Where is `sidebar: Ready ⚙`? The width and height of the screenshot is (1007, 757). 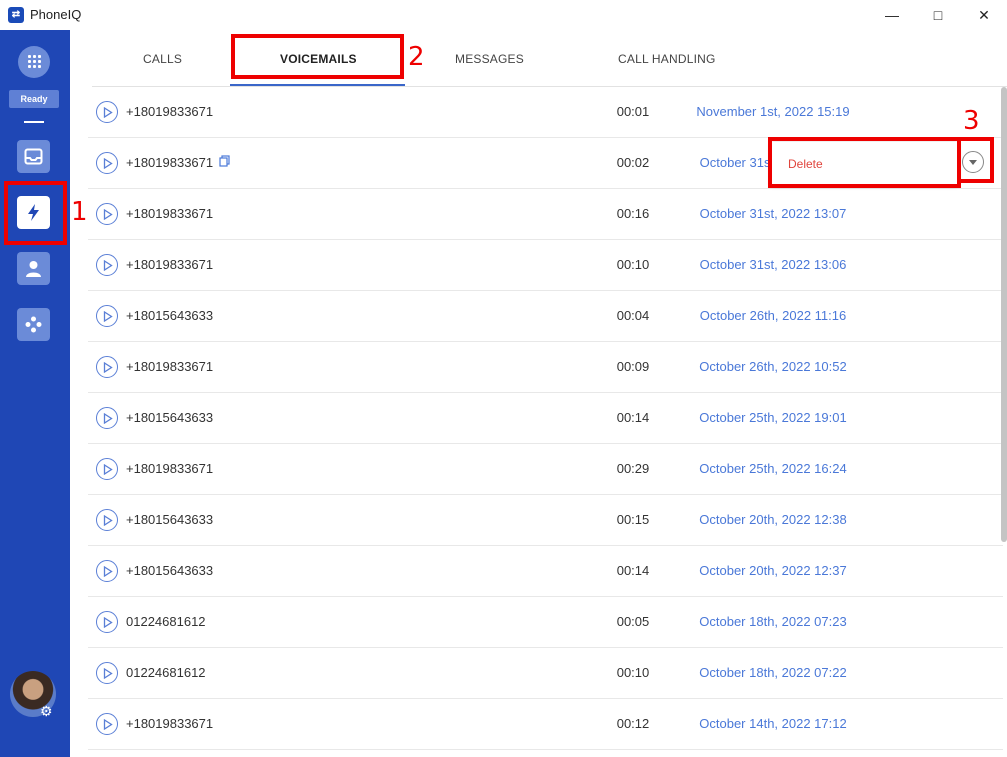
sidebar: Ready ⚙ is located at coordinates (35, 393).